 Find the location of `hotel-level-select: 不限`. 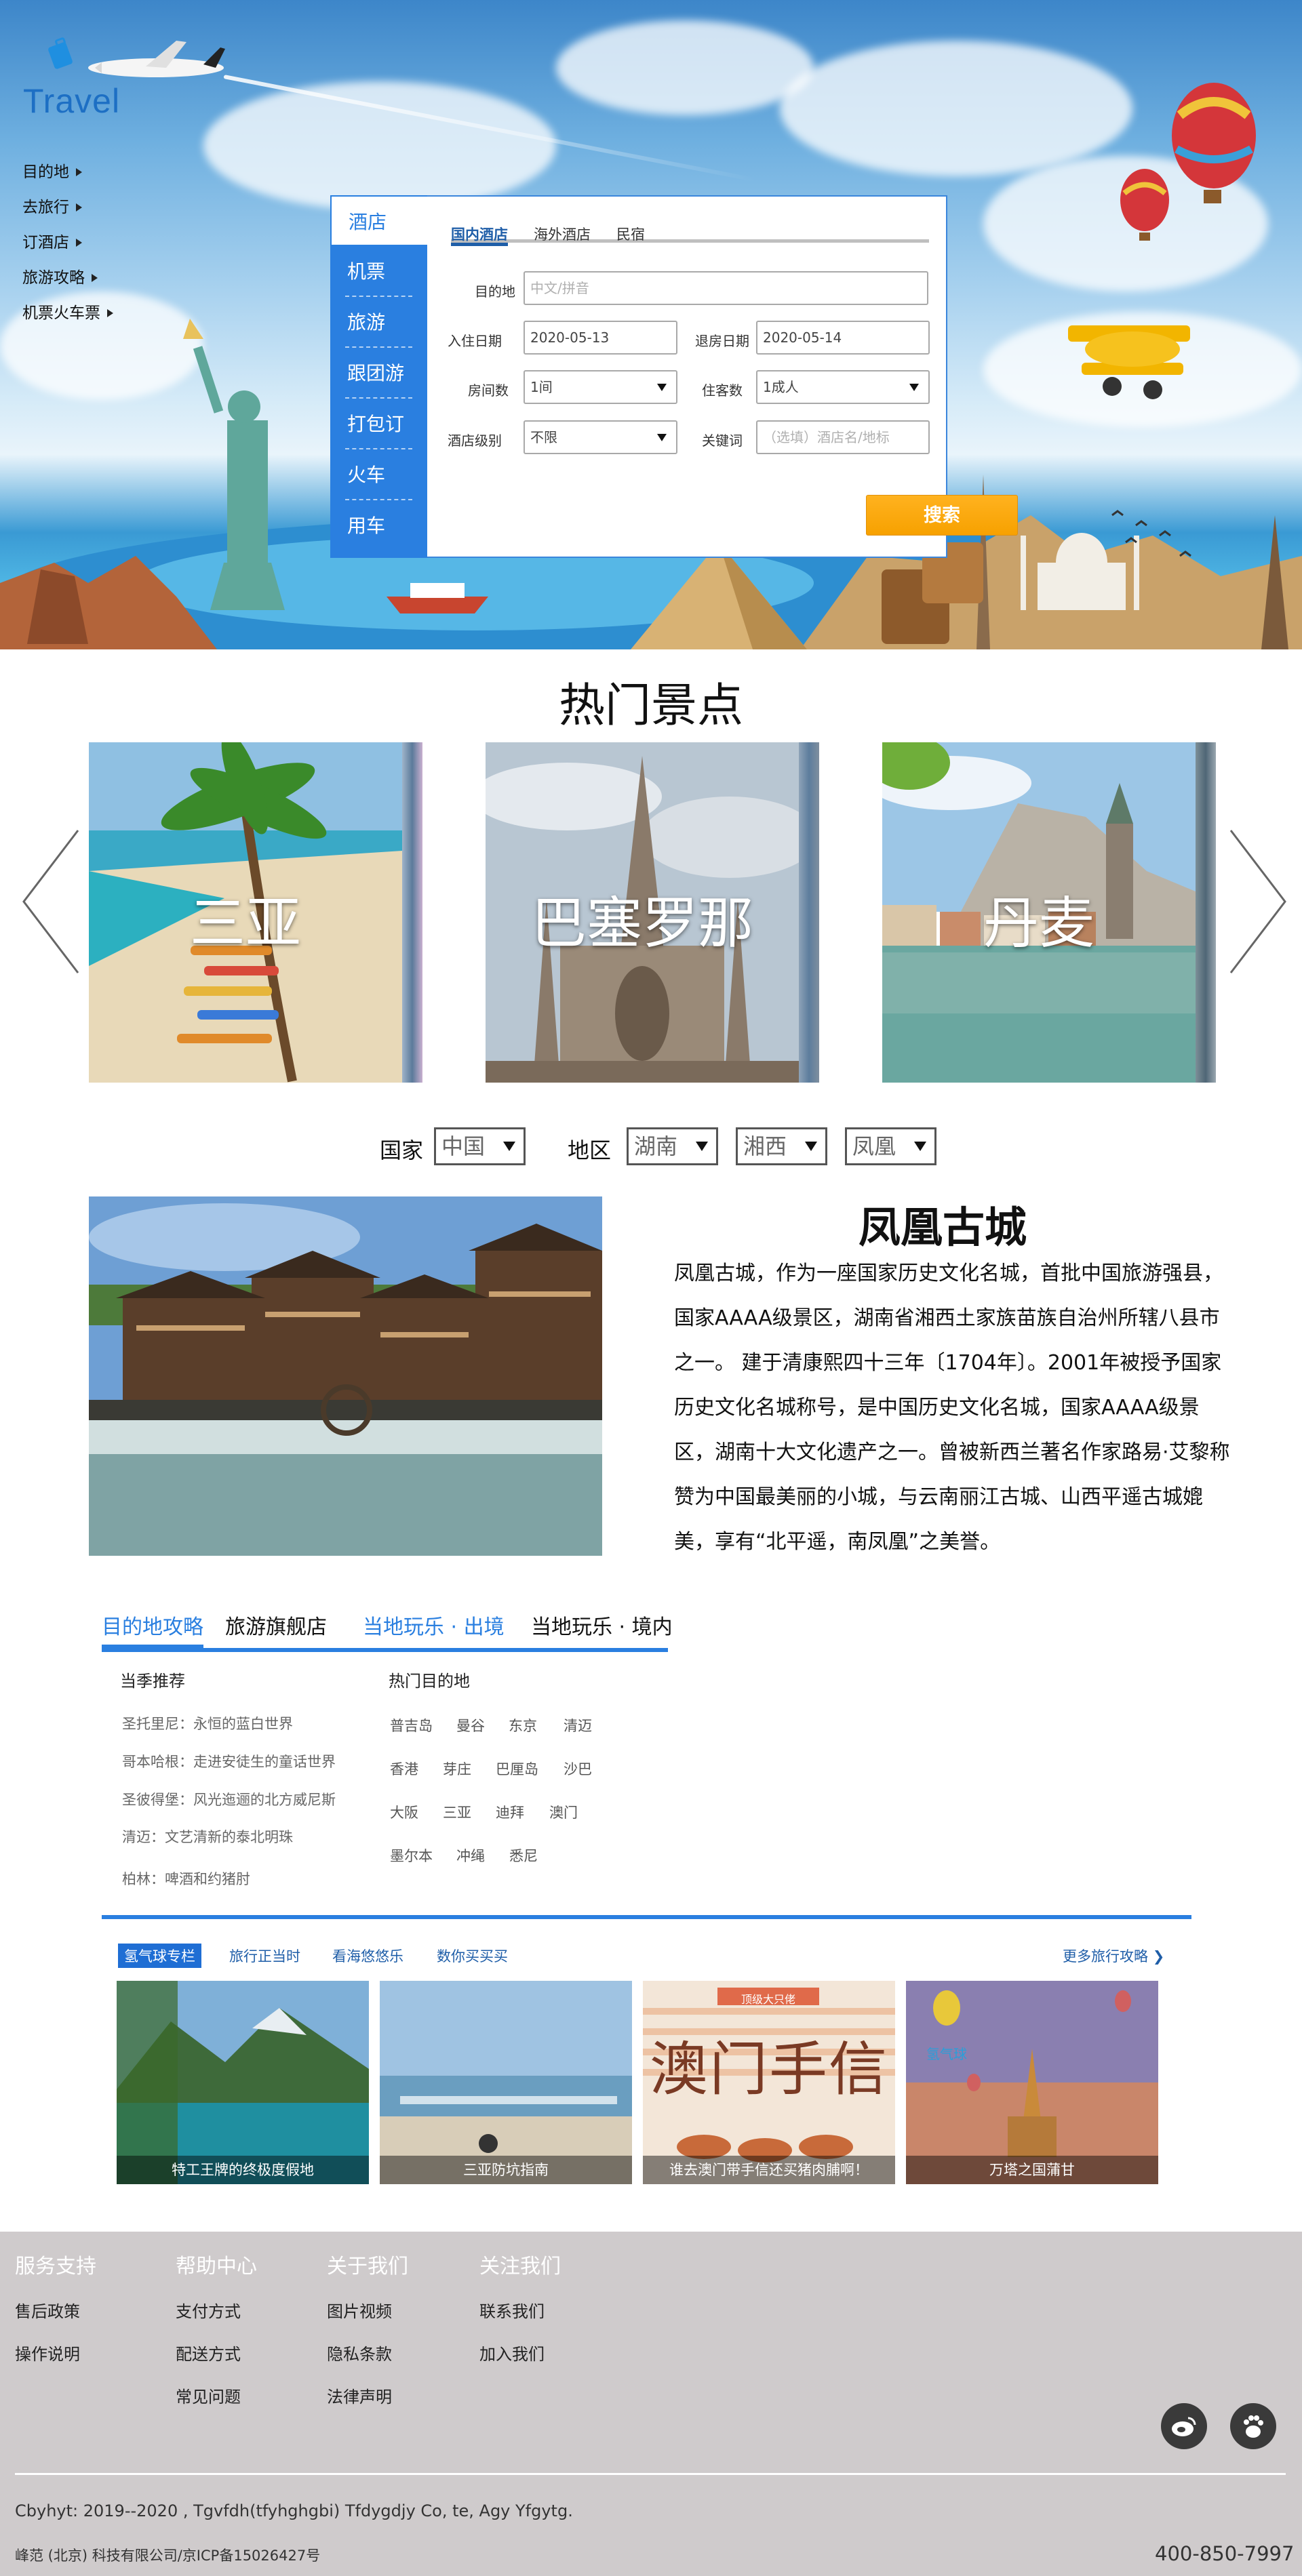

hotel-level-select: 不限 is located at coordinates (600, 437).